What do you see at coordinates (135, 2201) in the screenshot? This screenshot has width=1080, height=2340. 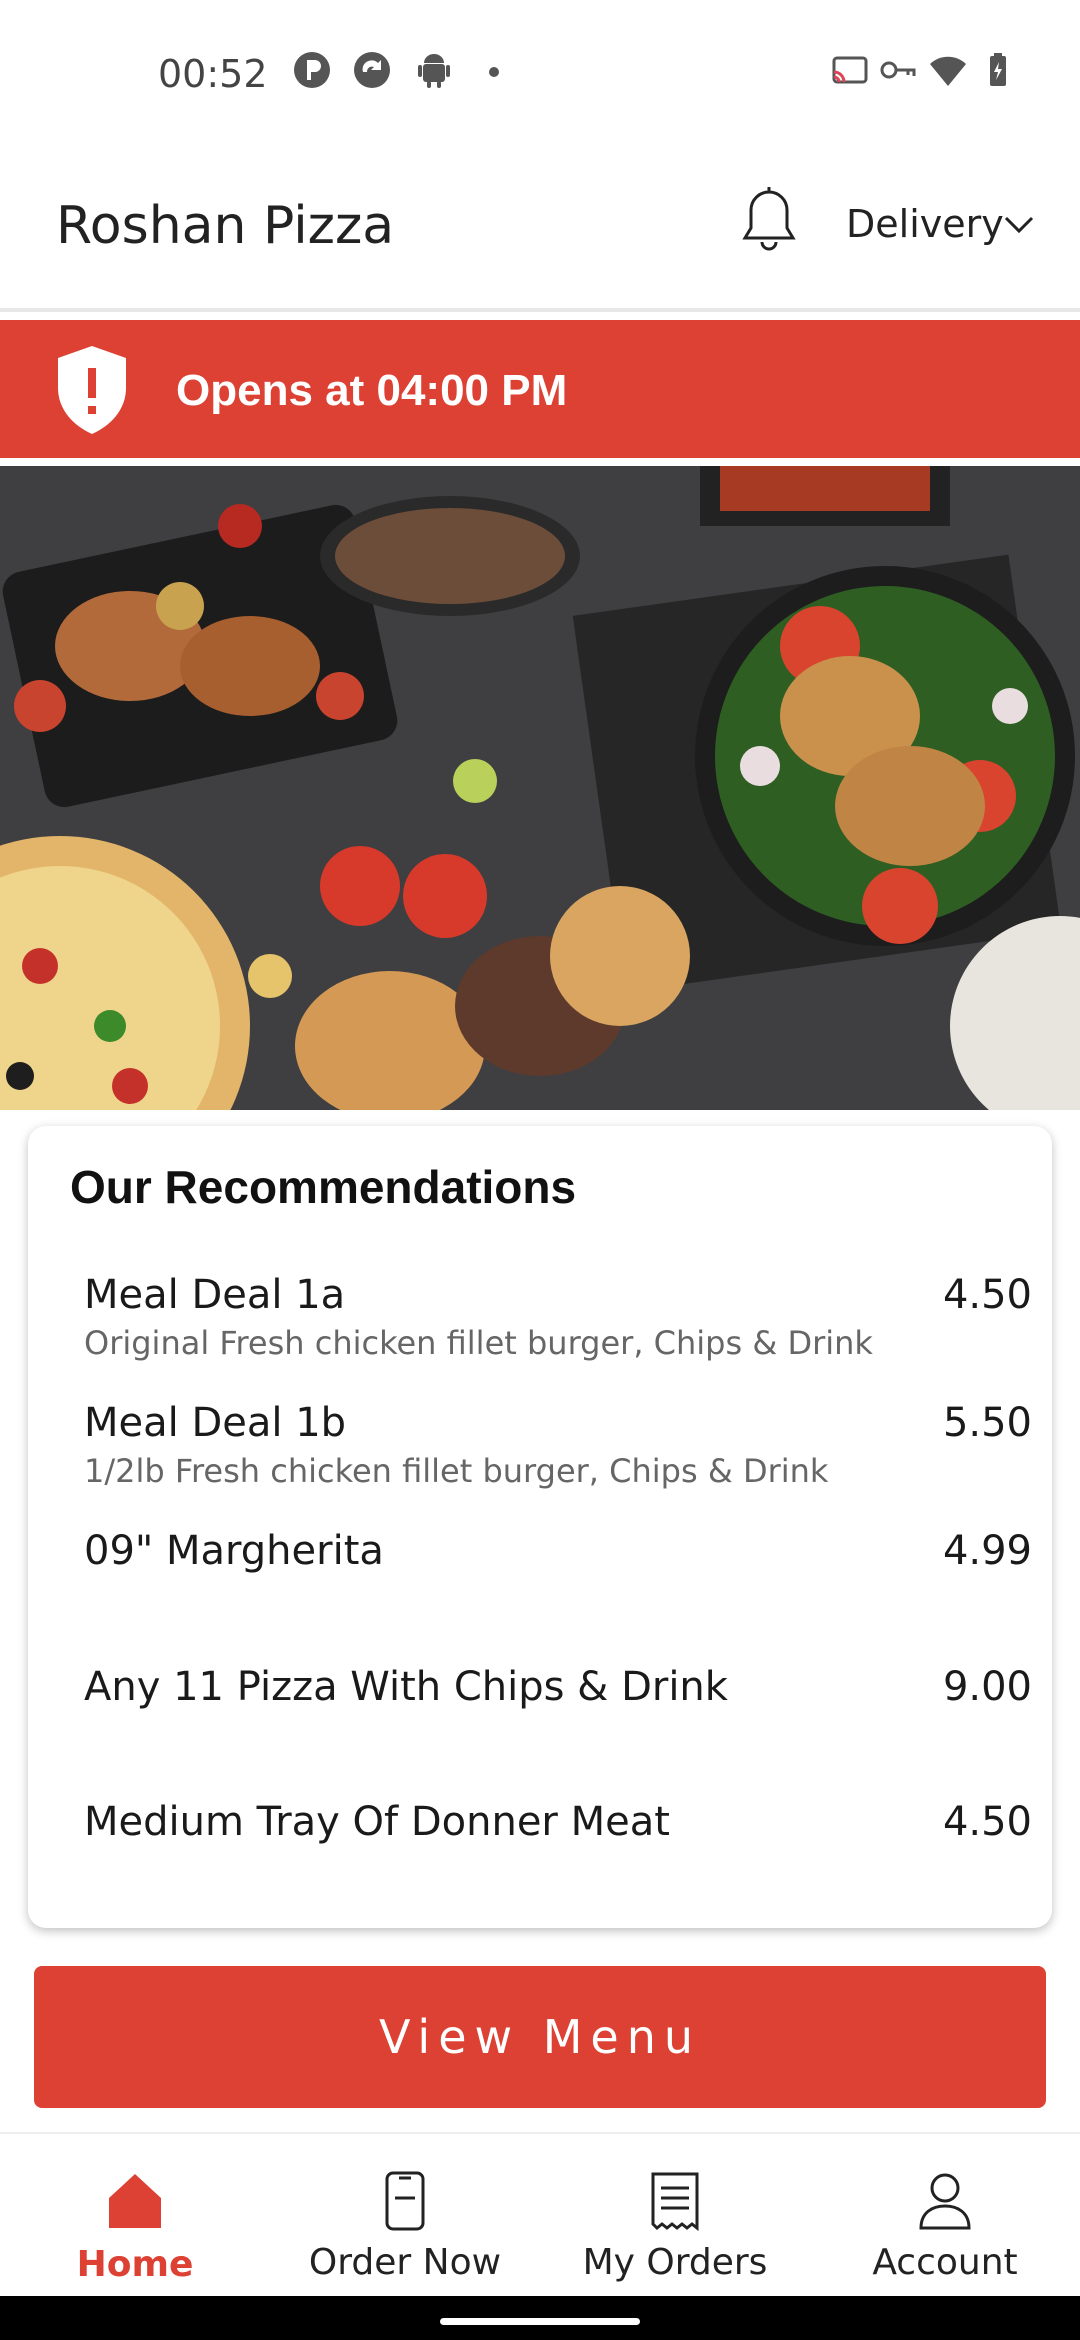 I see `home-icon` at bounding box center [135, 2201].